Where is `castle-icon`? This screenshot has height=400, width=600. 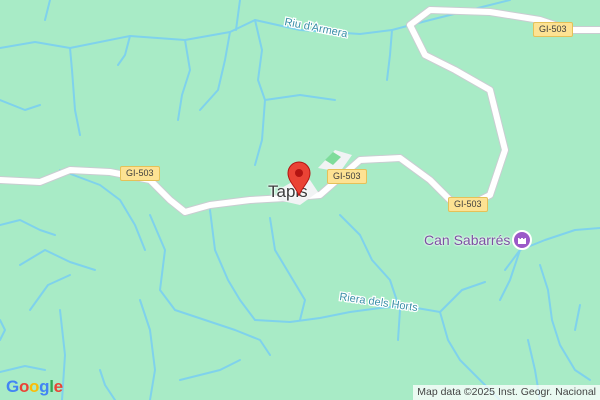
castle-icon is located at coordinates (522, 240).